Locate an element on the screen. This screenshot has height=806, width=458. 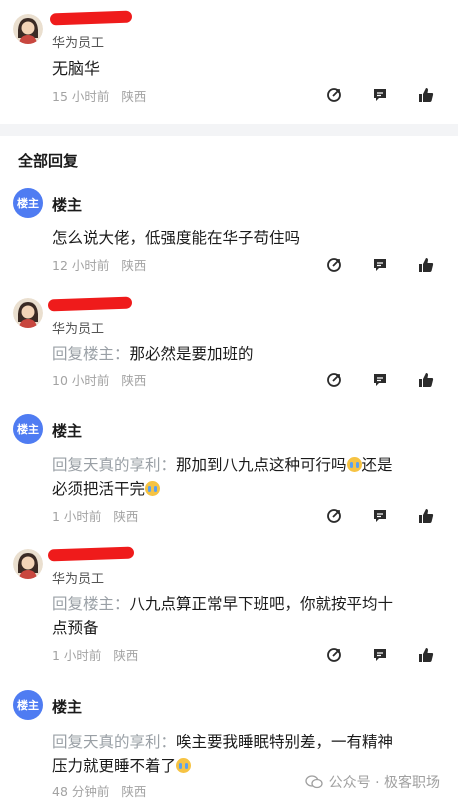
reply-time: 10 小时前 is located at coordinates (81, 380).